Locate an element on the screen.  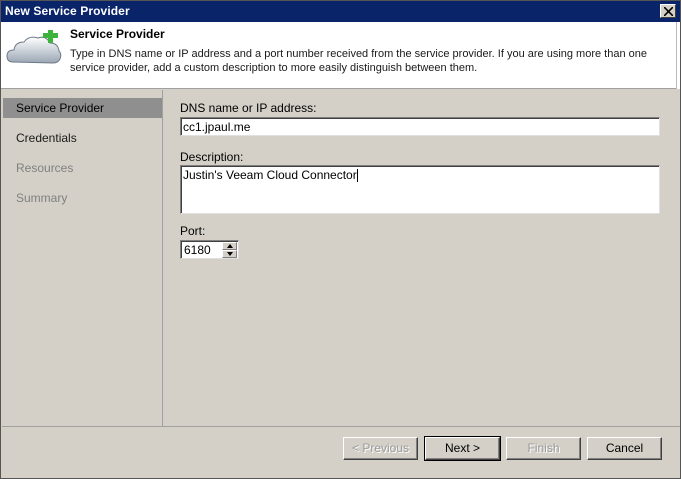
close-button is located at coordinates (668, 11).